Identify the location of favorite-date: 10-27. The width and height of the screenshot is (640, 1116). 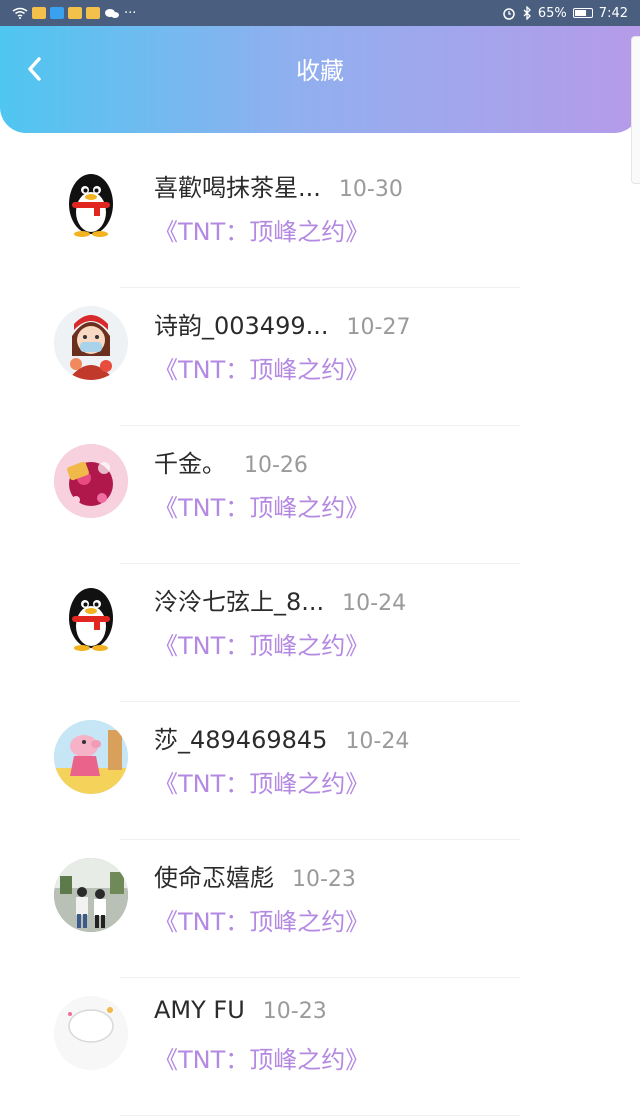
(378, 327).